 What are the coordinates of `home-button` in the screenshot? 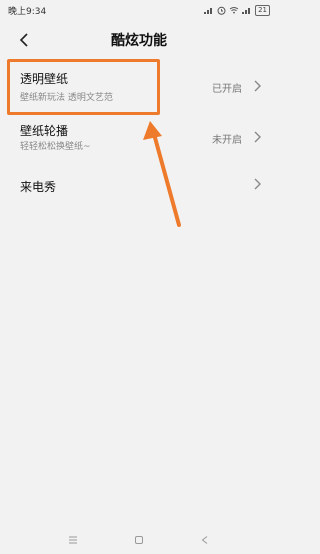 It's located at (139, 540).